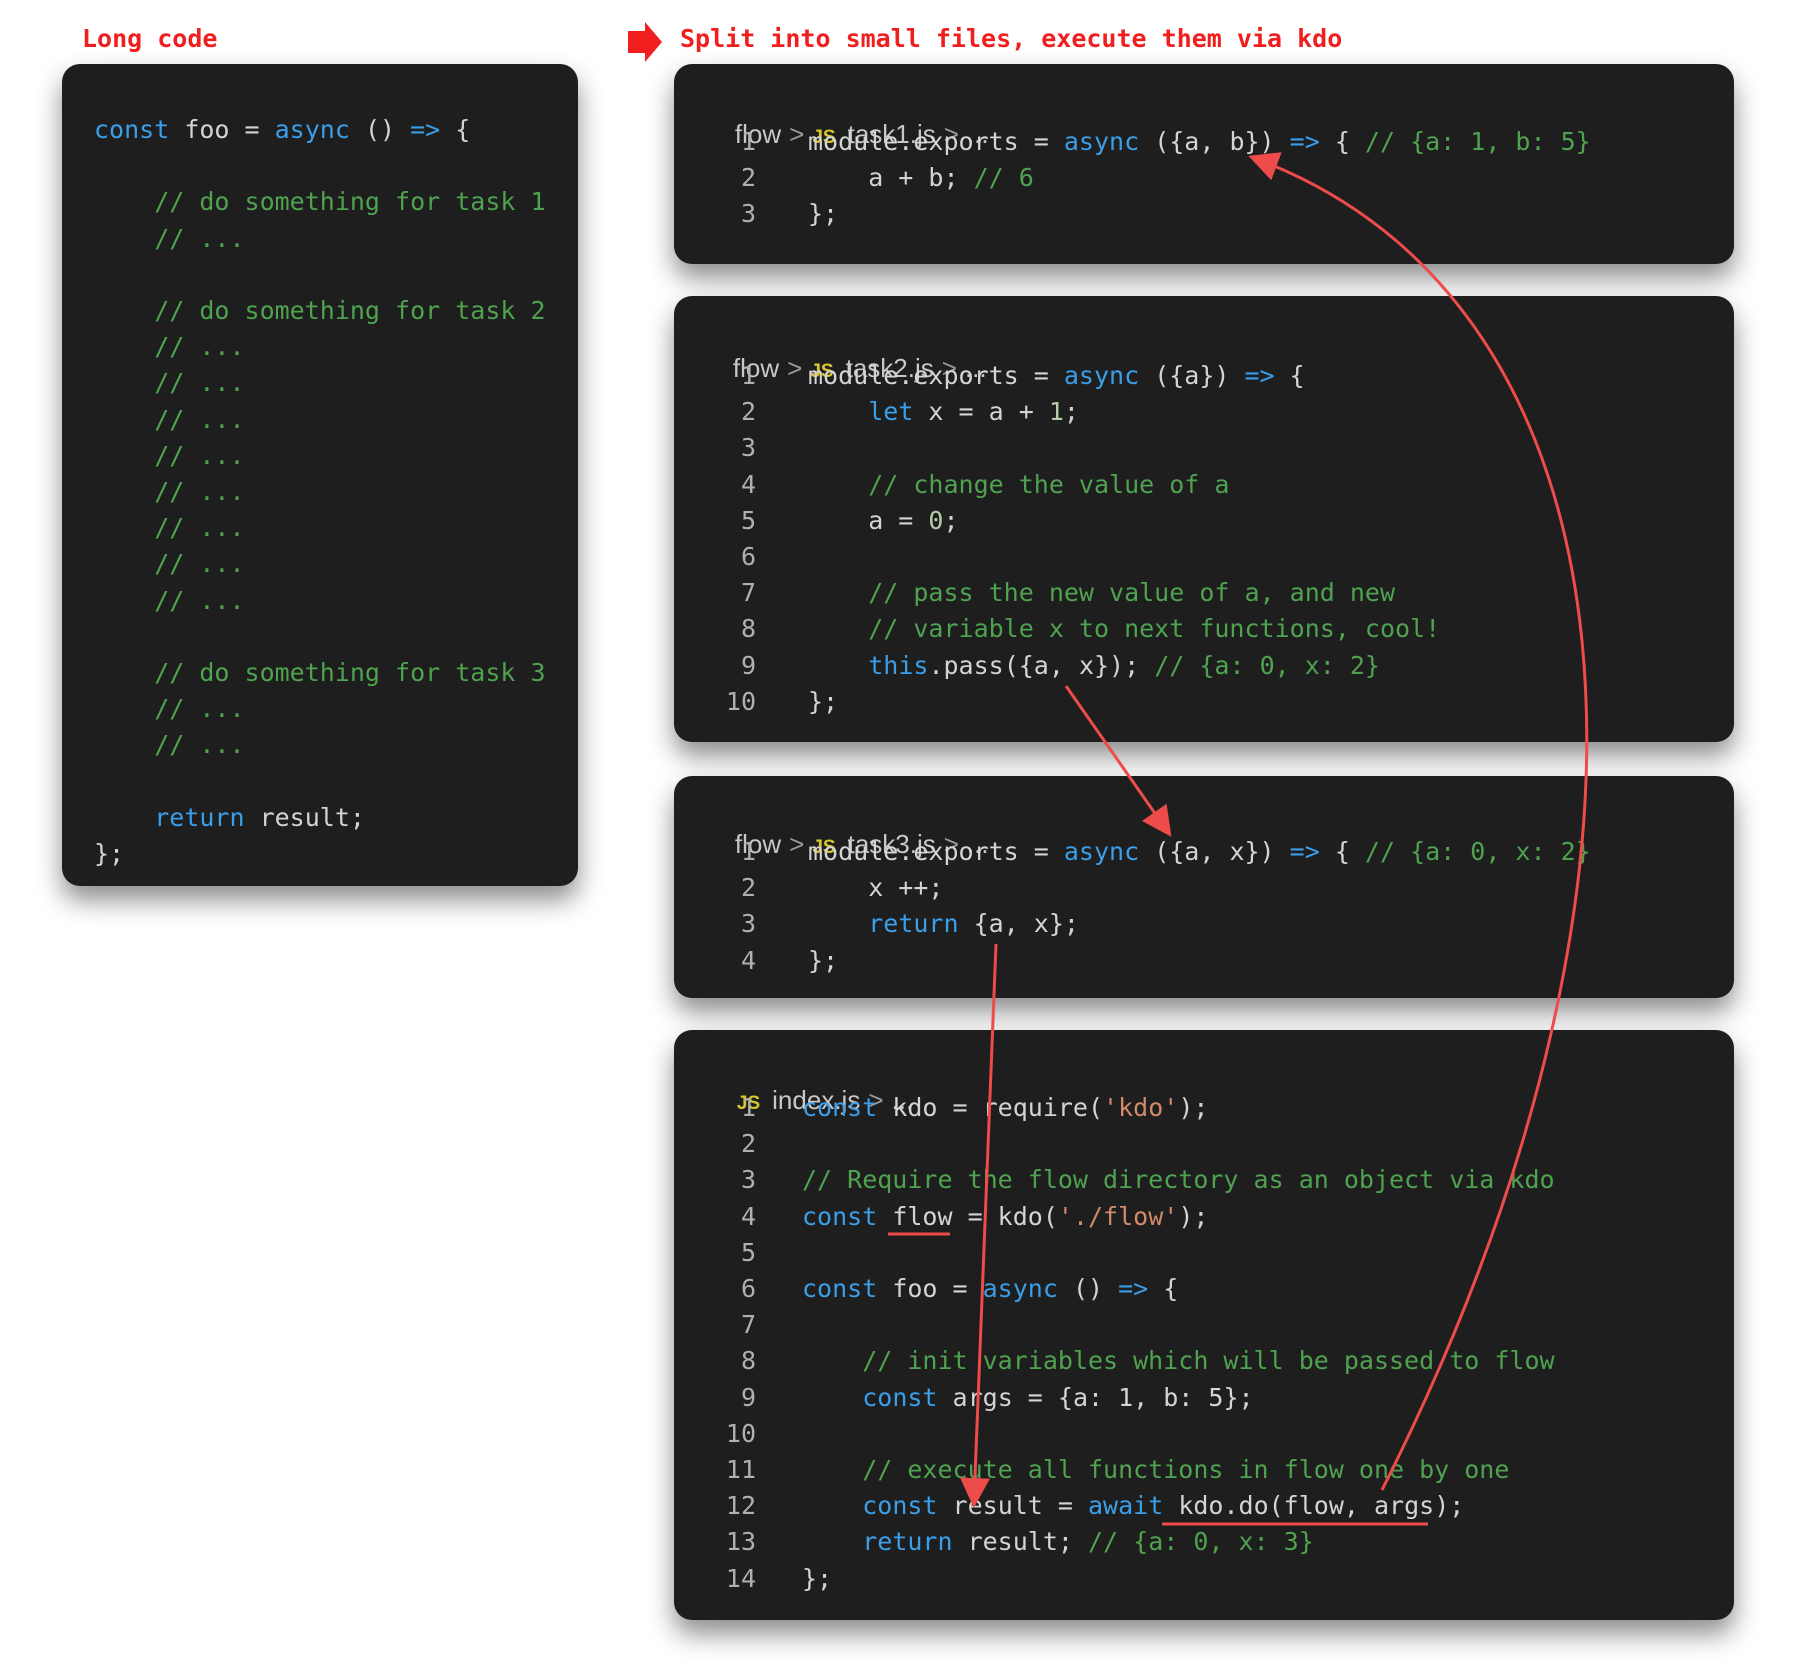 Image resolution: width=1800 pixels, height=1680 pixels. What do you see at coordinates (1118, 761) in the screenshot?
I see `arrow-task2-to-task3` at bounding box center [1118, 761].